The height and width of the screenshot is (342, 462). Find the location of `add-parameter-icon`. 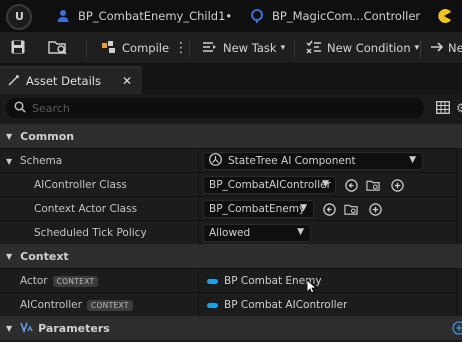

add-parameter-icon is located at coordinates (457, 329).